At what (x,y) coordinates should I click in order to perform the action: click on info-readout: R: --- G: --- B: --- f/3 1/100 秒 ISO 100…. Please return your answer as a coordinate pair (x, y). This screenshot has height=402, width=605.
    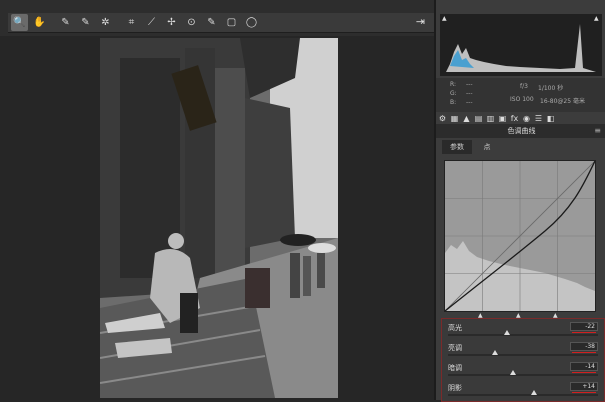
    Looking at the image, I should click on (520, 95).